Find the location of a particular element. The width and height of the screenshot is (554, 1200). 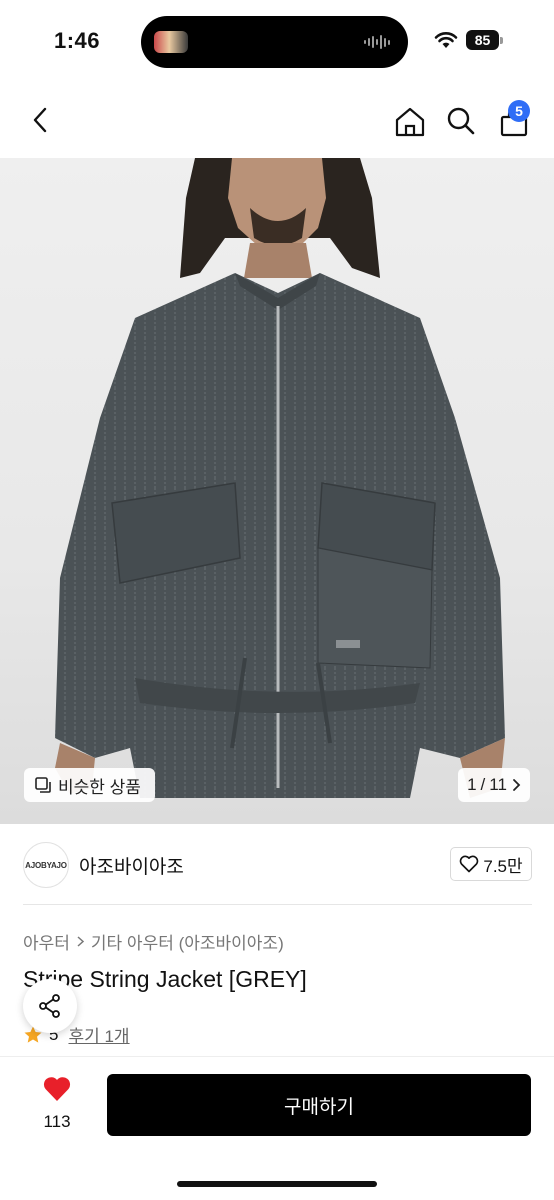

similar-products-button: 비슷한 상품 is located at coordinates (89, 785).